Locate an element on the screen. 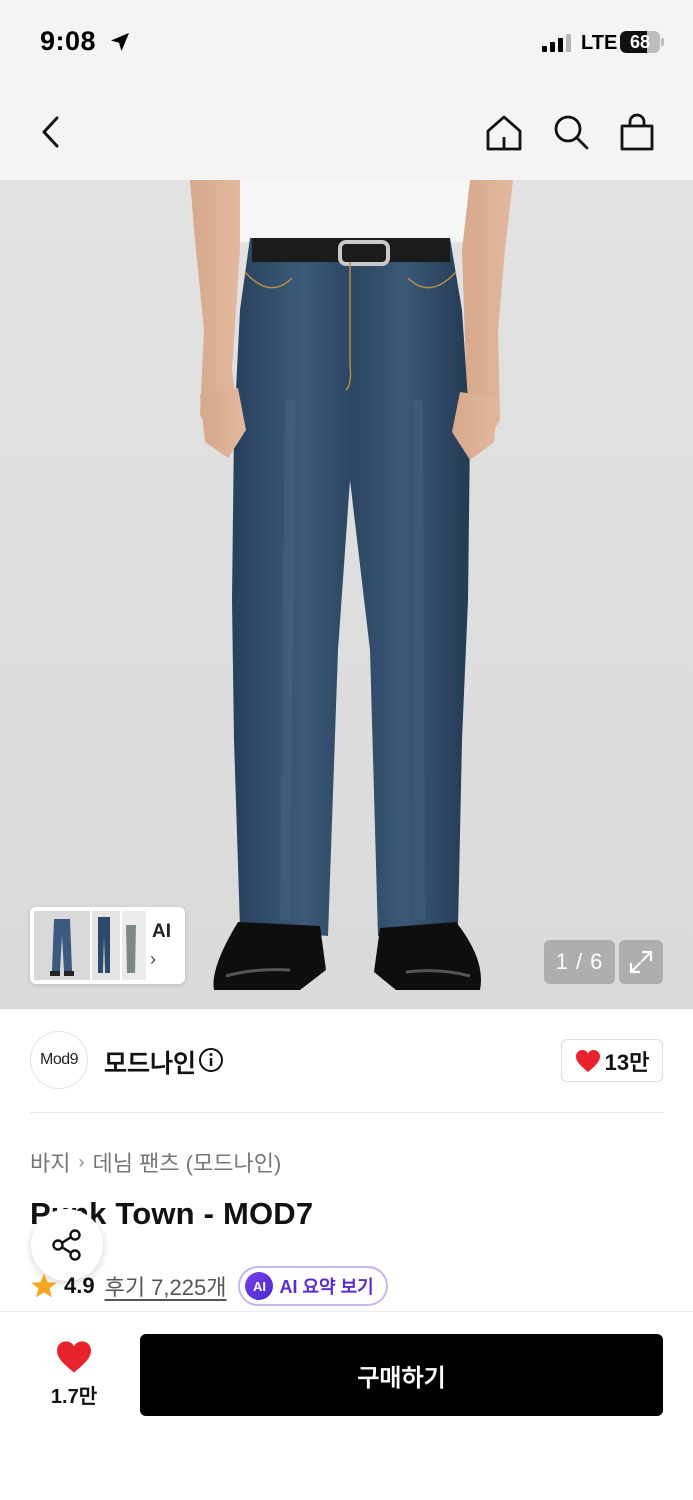  share-icon is located at coordinates (66, 1245).